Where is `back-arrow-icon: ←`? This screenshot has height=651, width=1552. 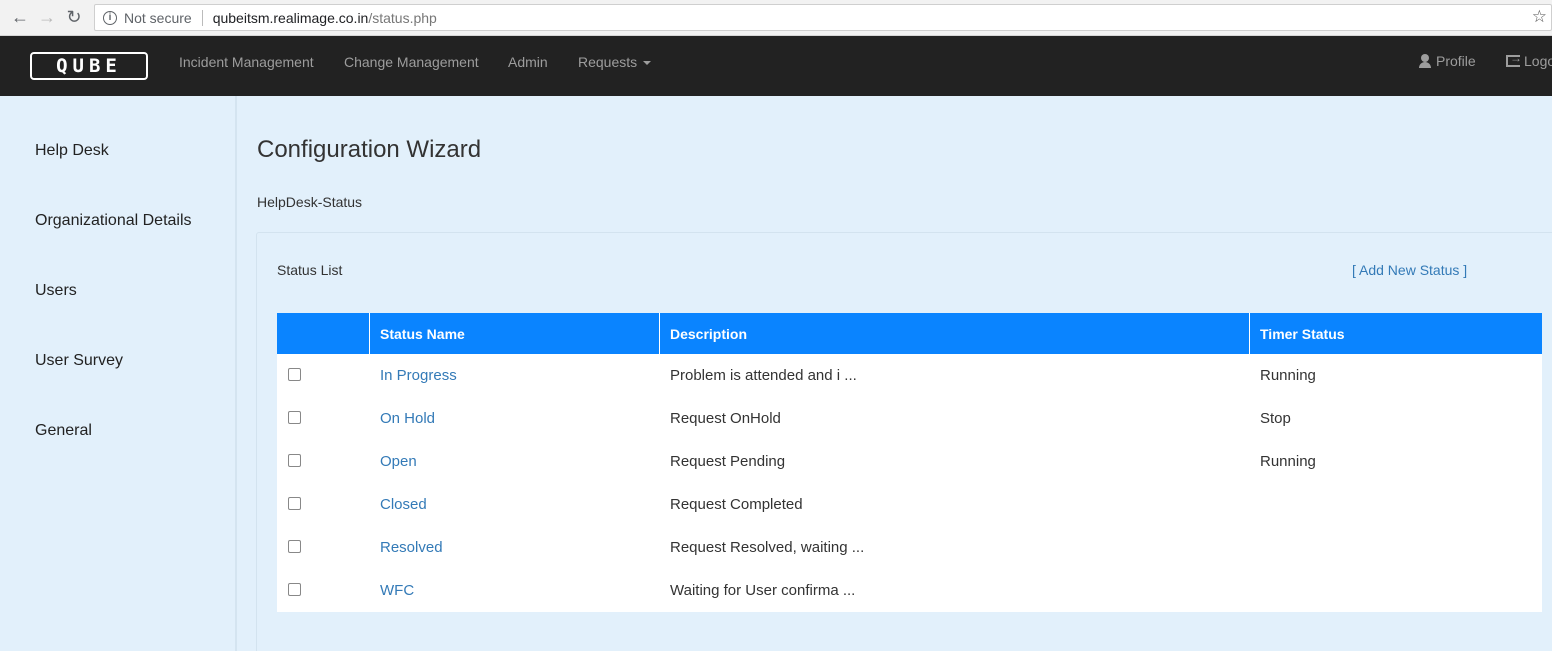
back-arrow-icon: ← is located at coordinates (20, 18).